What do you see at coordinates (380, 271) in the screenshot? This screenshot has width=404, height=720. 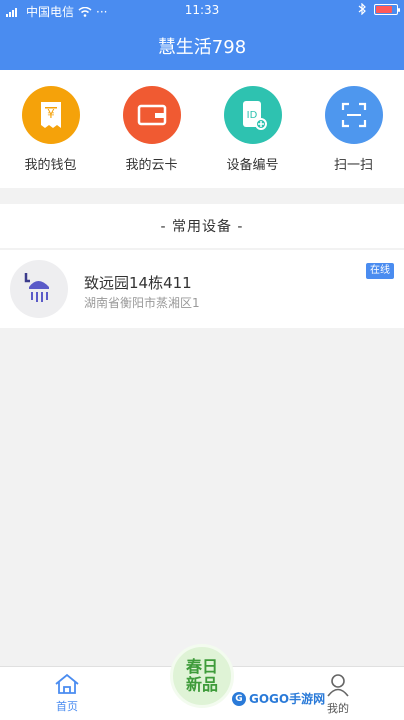 I see `status-badge: 在线` at bounding box center [380, 271].